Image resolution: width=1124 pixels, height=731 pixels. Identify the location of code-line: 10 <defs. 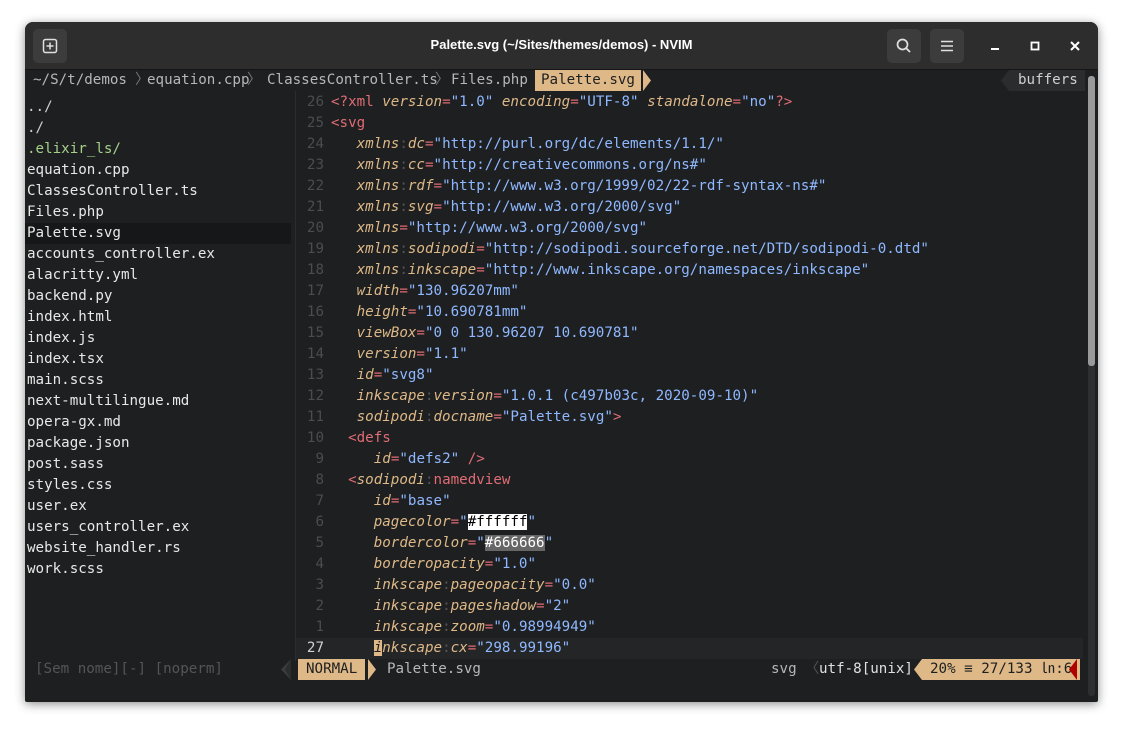
(689, 438).